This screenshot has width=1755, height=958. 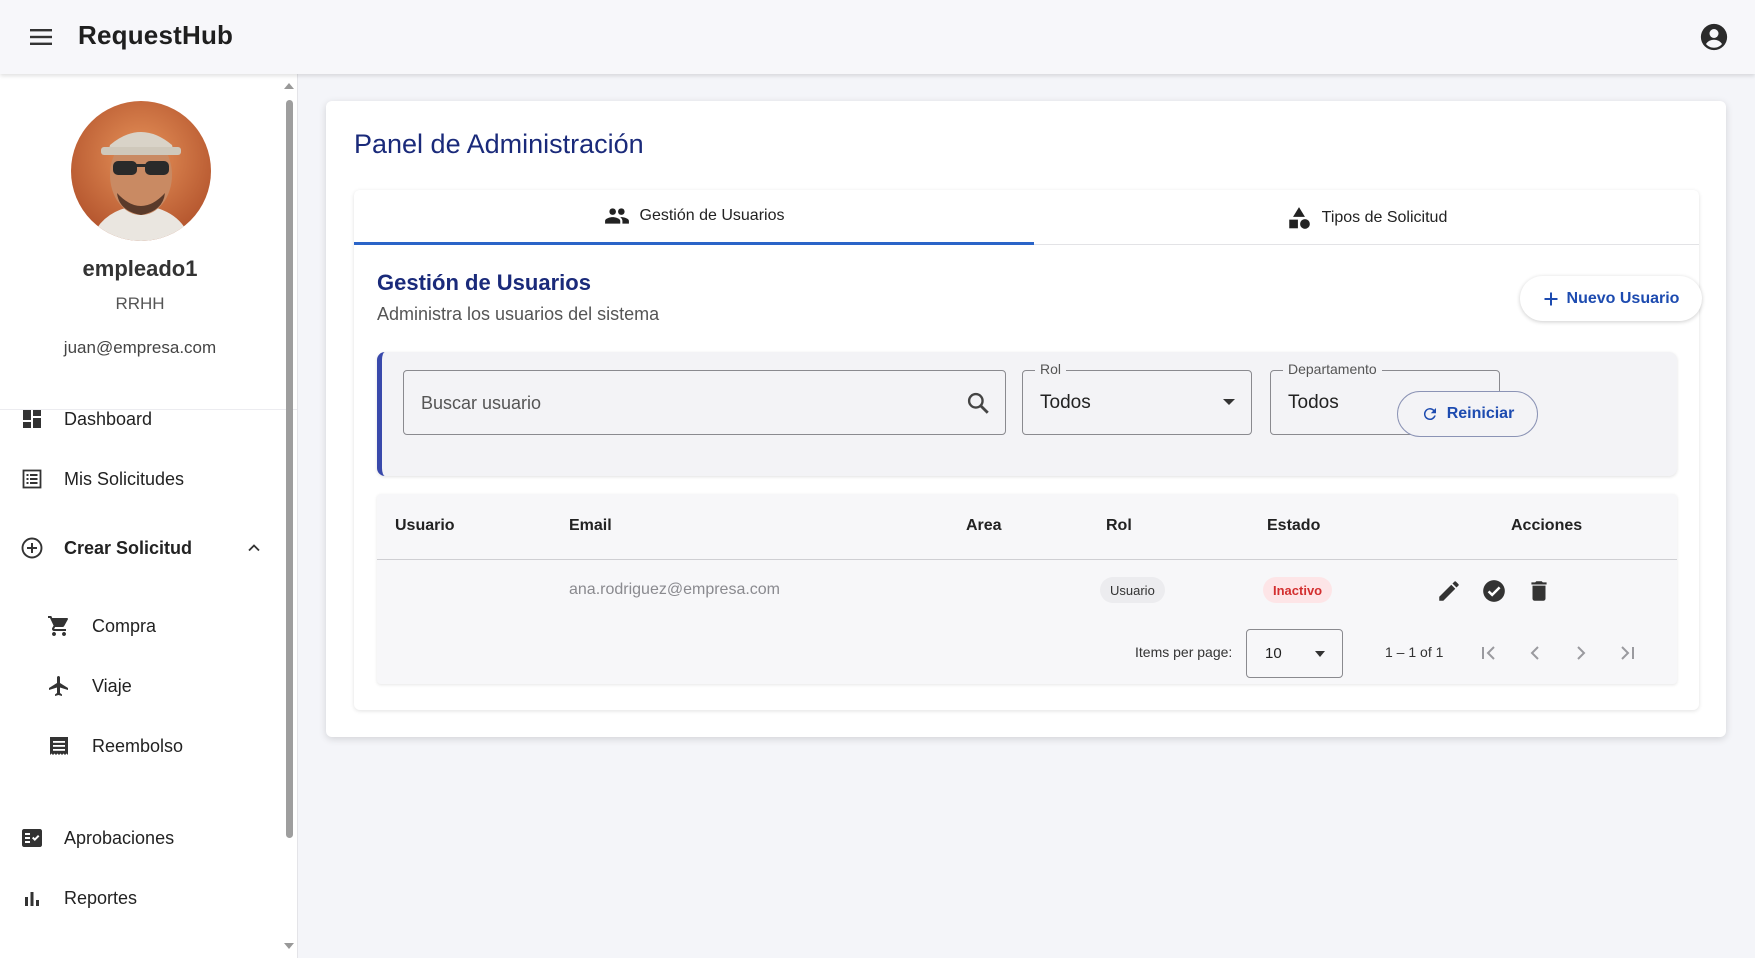 I want to click on sidebar-item-dashboard: Dashboard, so click(x=141, y=419).